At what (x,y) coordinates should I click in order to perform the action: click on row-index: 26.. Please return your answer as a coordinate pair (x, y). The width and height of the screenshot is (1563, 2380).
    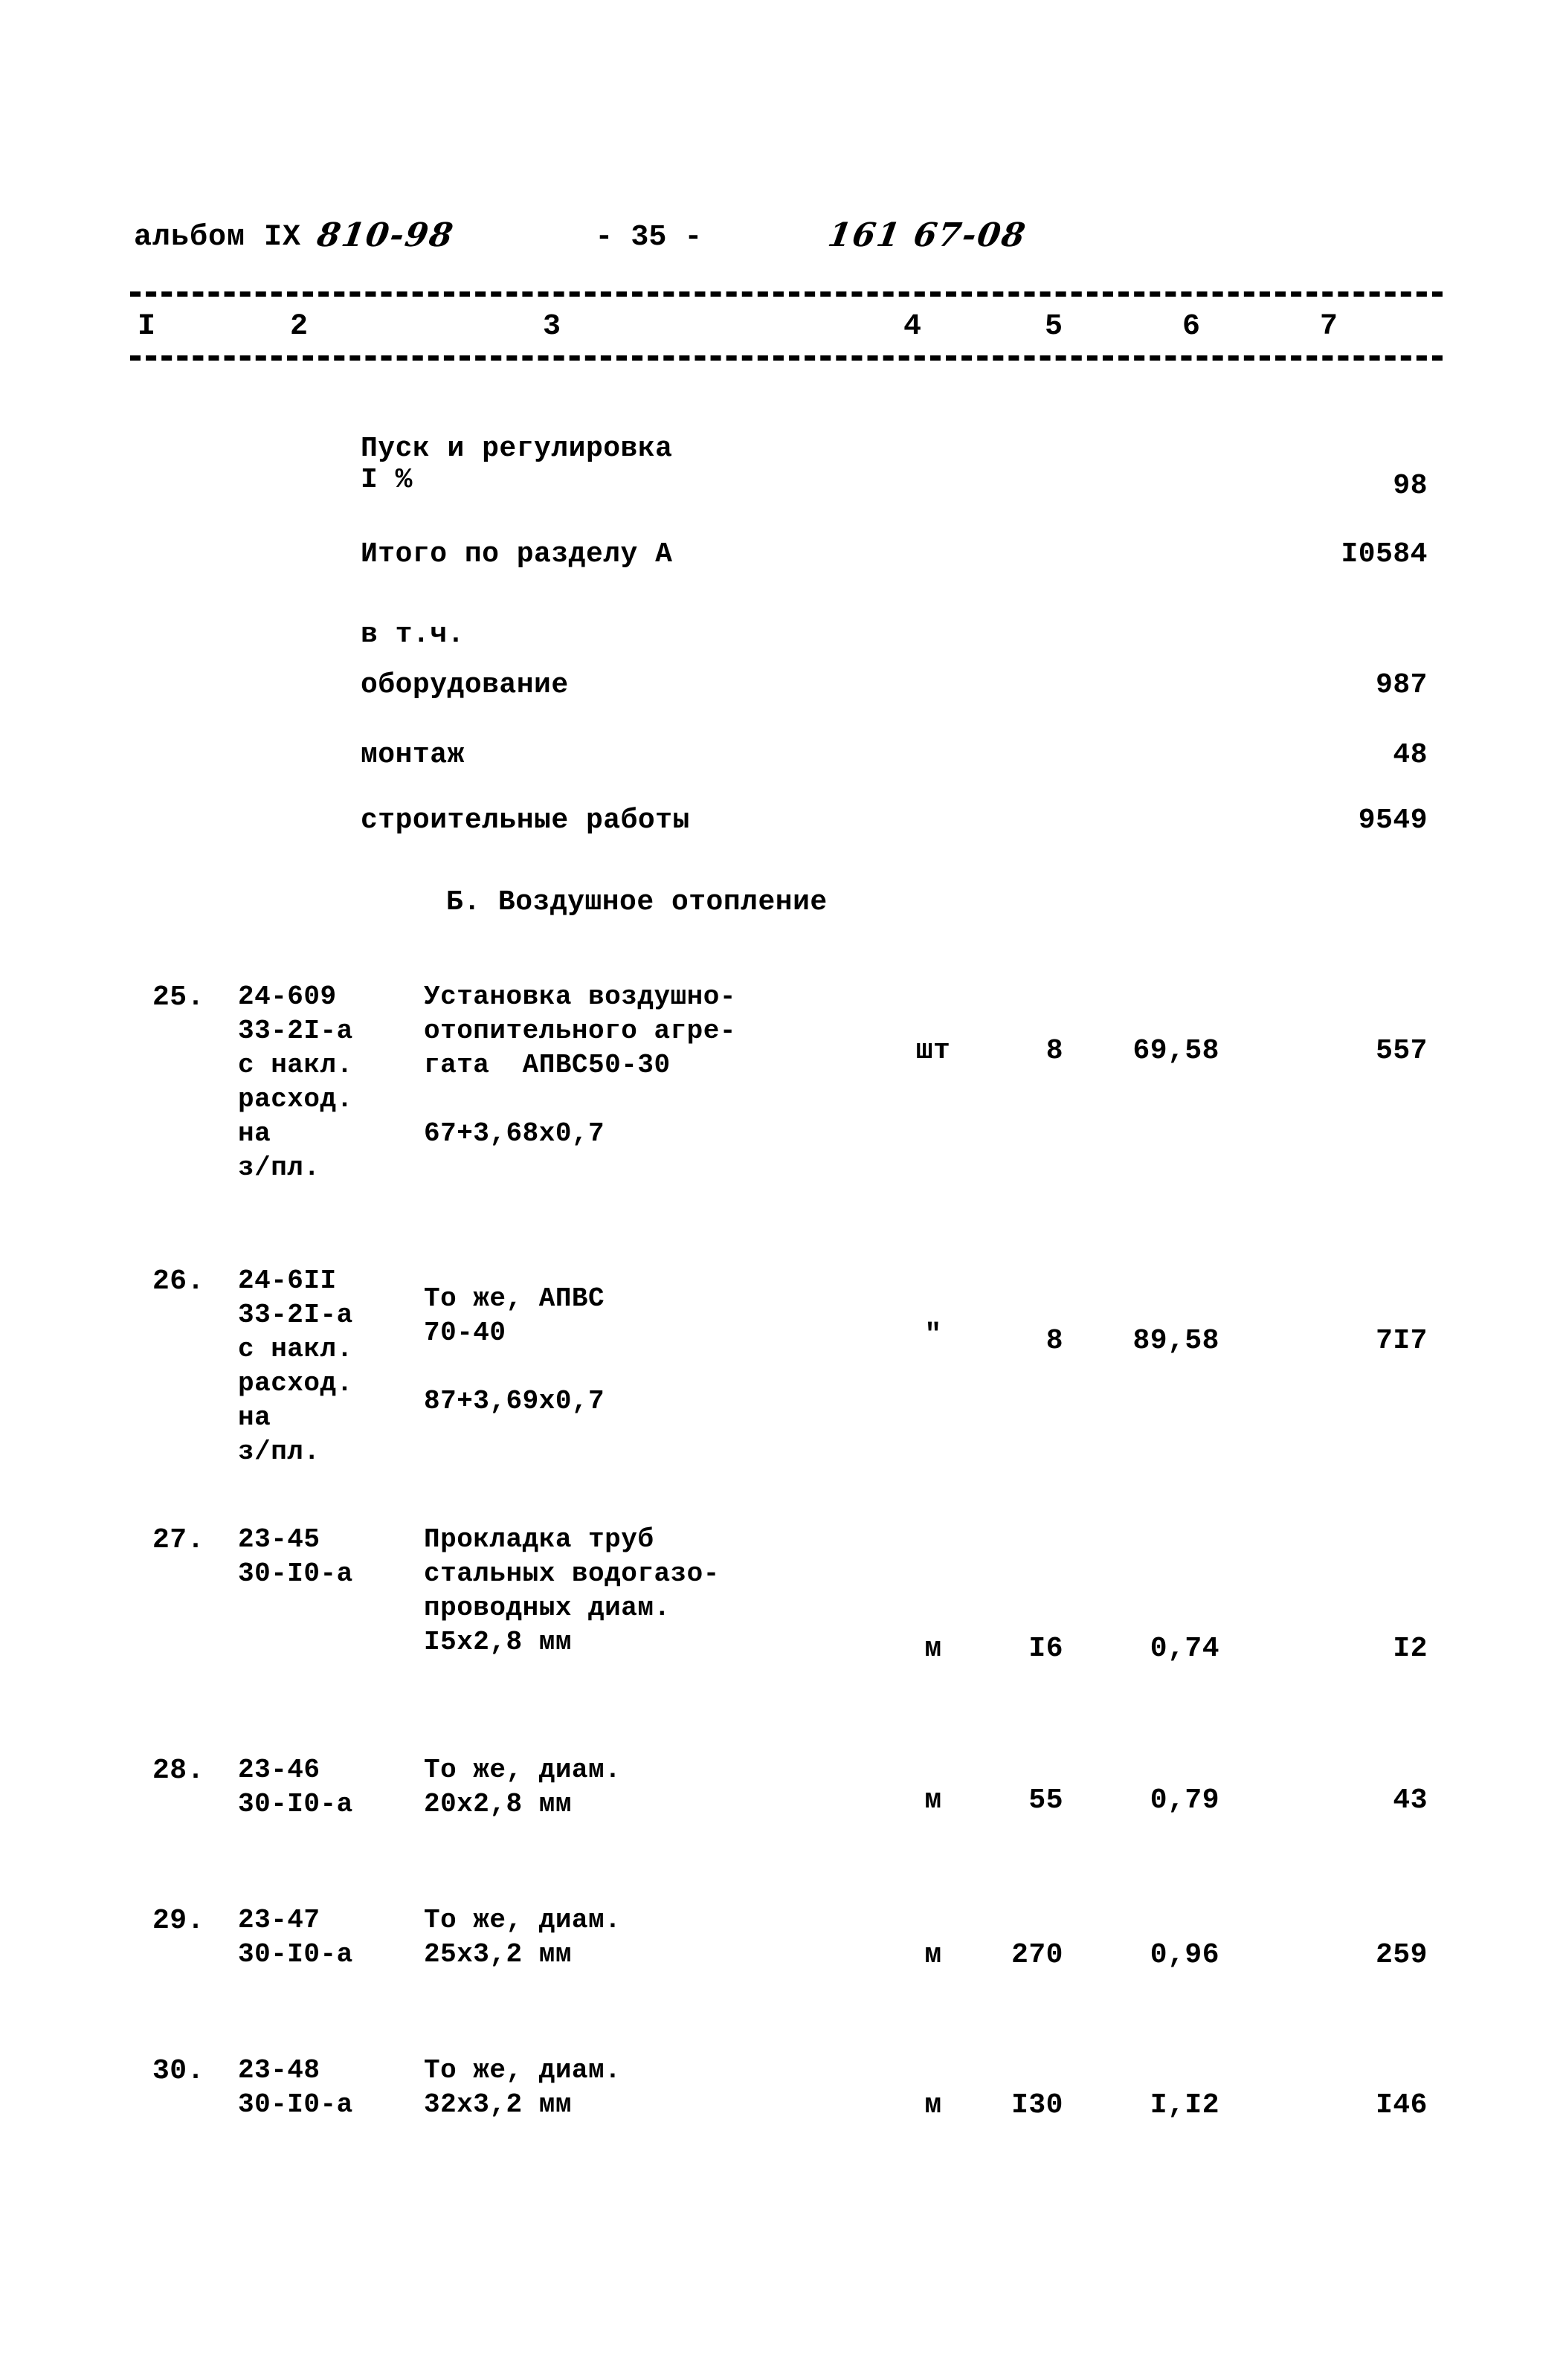
    Looking at the image, I should click on (178, 1281).